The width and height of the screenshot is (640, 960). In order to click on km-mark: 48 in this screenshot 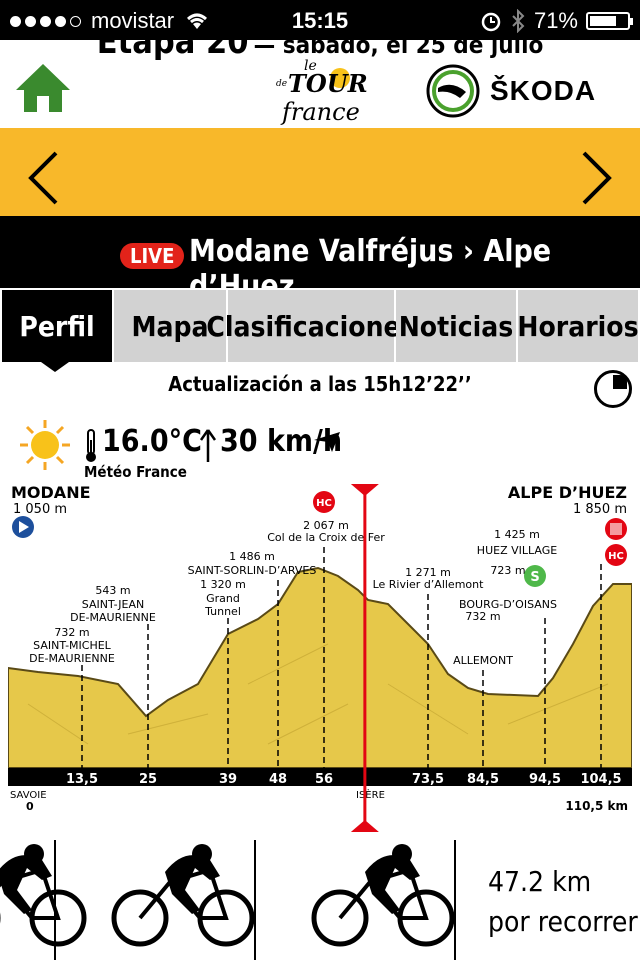, I will do `click(278, 779)`.